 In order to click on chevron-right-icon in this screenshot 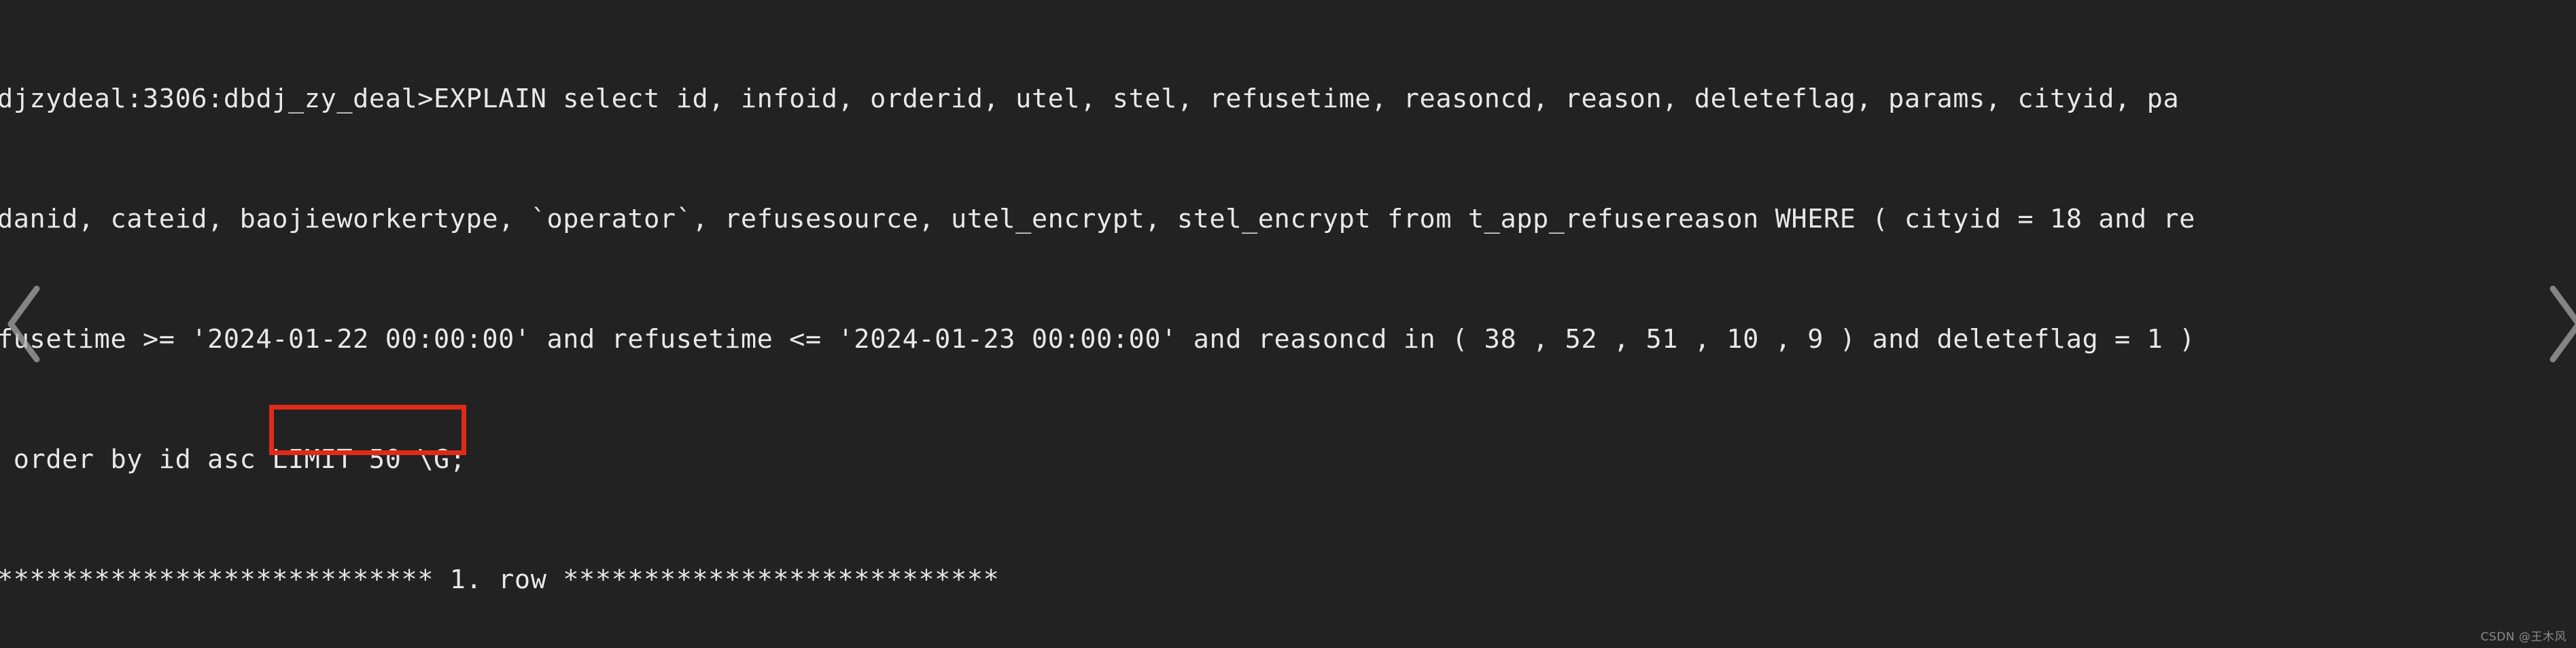, I will do `click(2558, 324)`.